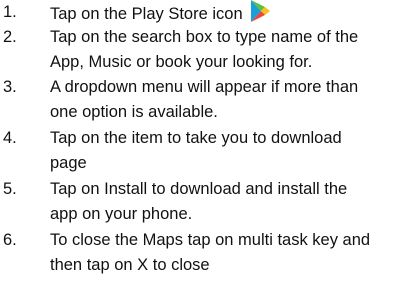 This screenshot has width=412, height=290. Describe the element at coordinates (10, 240) in the screenshot. I see `step-number: 6.` at that location.